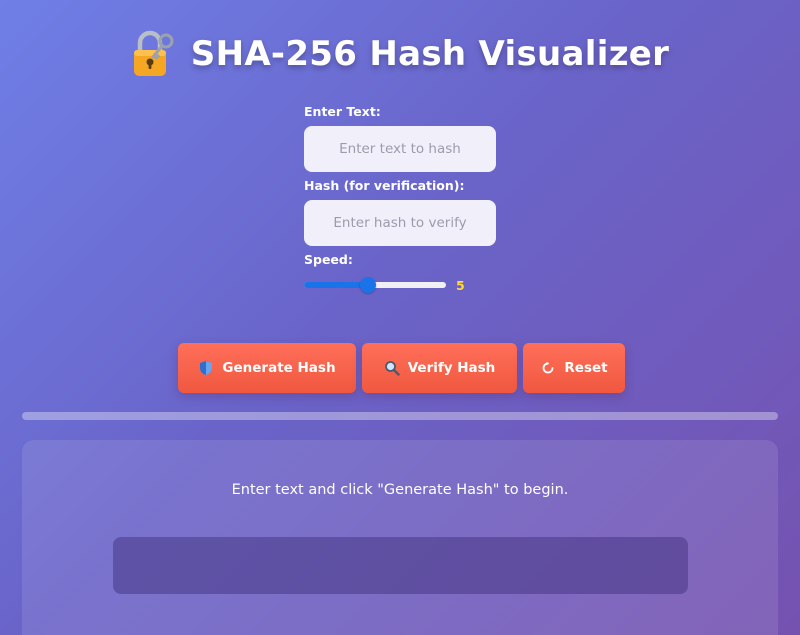  I want to click on progress-bar, so click(400, 416).